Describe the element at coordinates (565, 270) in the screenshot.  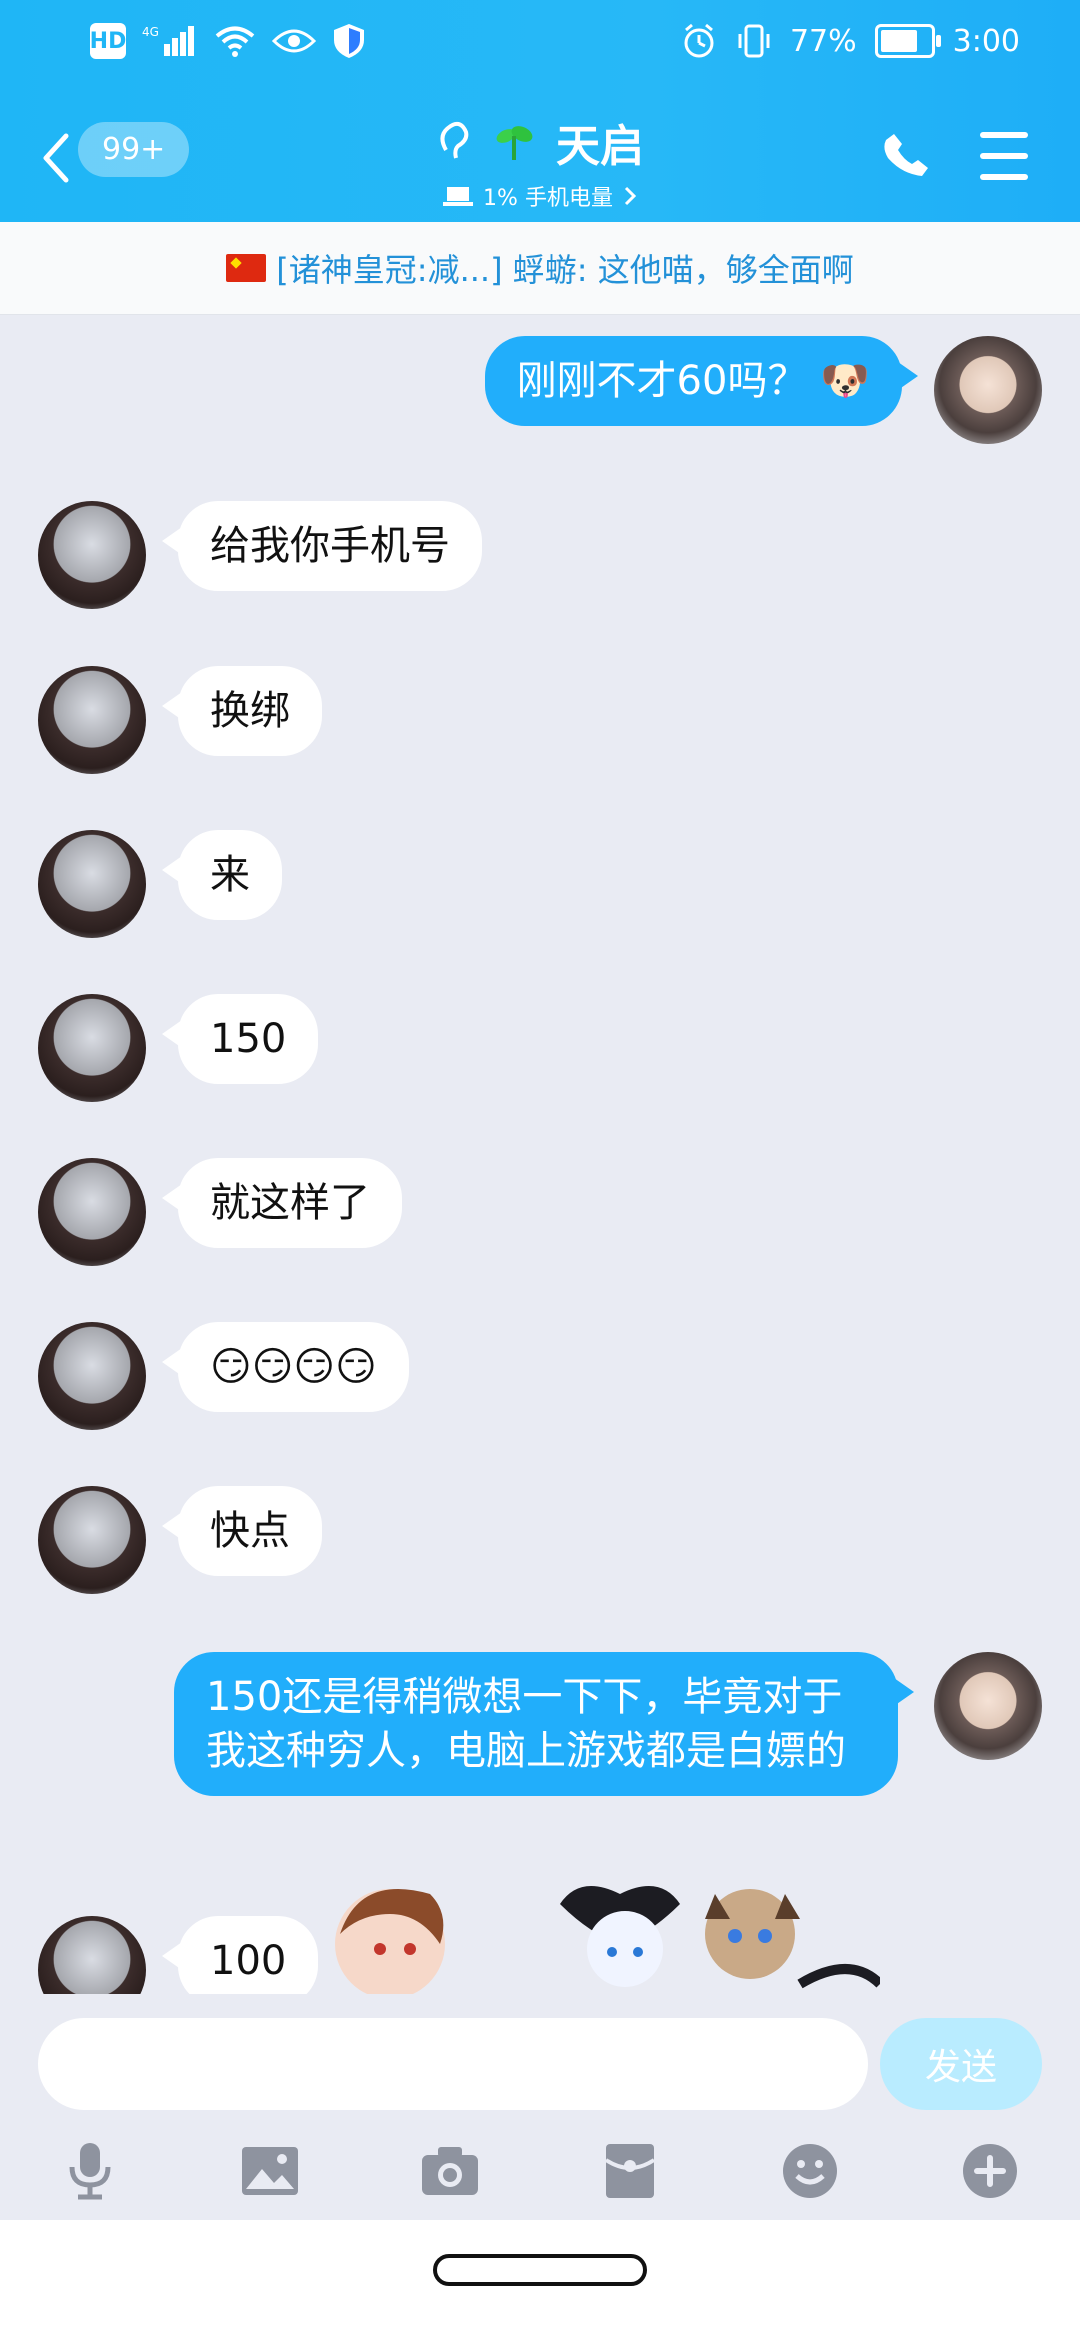
I see `announcement-text: [诸神皇冠:减...] 蜉蝣: 这他喵，够全面啊` at that location.